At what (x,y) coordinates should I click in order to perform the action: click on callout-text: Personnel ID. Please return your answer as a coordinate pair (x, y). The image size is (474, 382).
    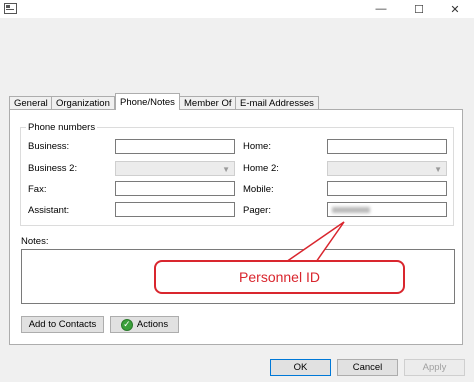
    Looking at the image, I should click on (279, 277).